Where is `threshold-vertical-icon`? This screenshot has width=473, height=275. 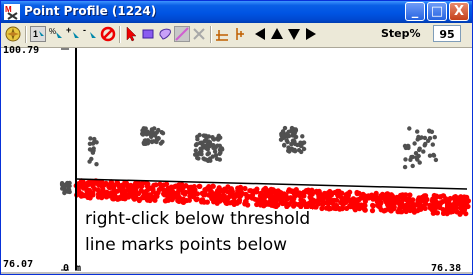
threshold-vertical-icon is located at coordinates (239, 34).